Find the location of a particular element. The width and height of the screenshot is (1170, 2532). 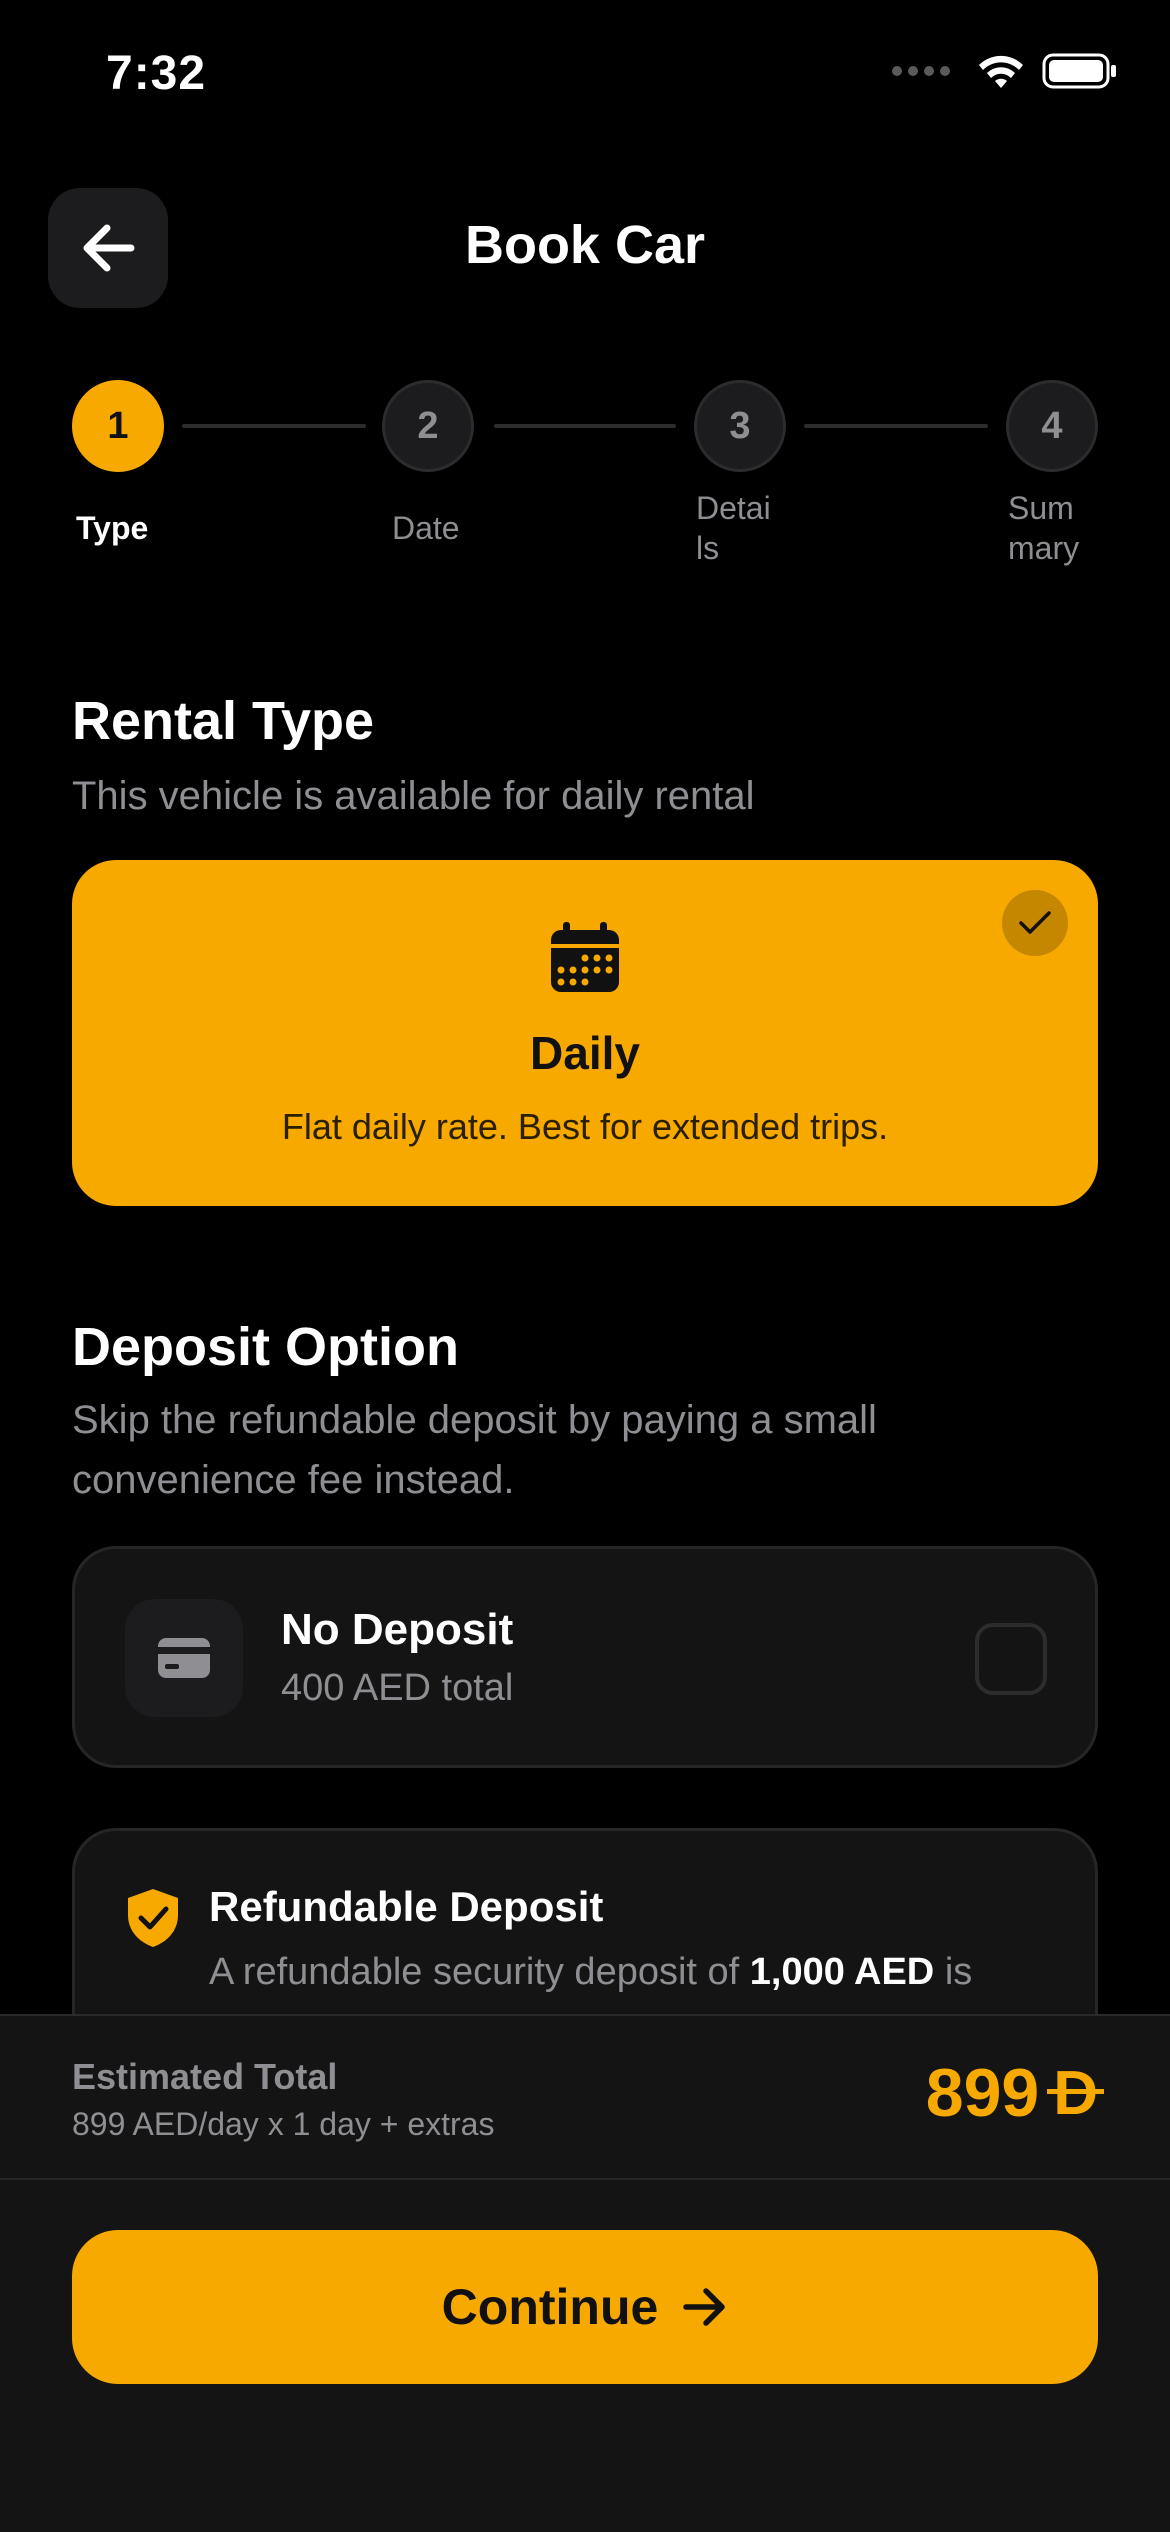

cellular-signal-icon is located at coordinates (921, 71).